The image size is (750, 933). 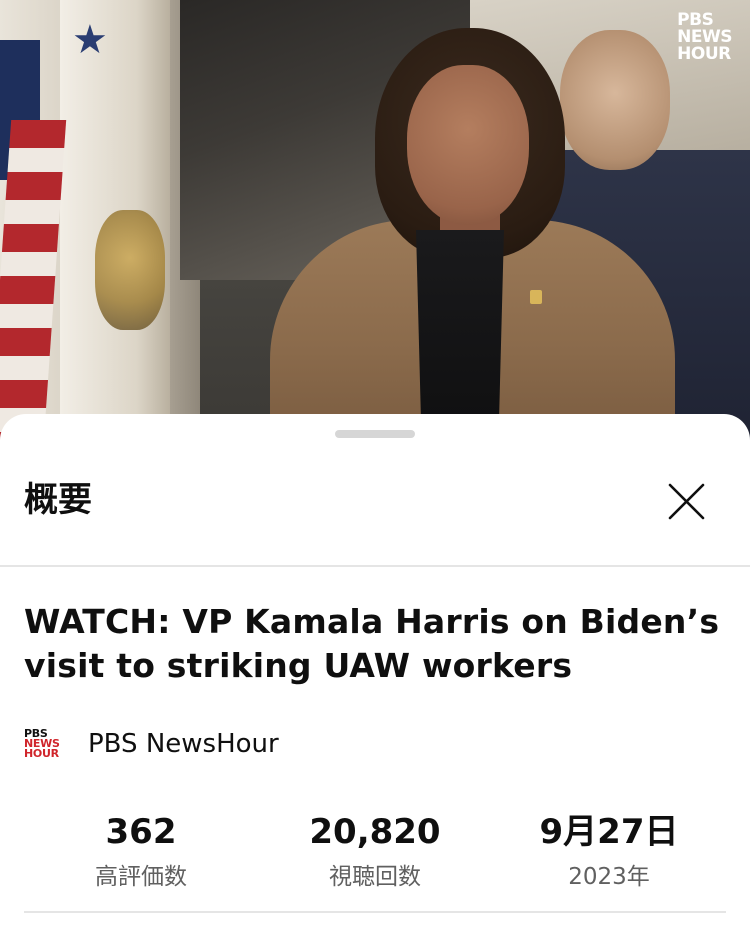 I want to click on upload-date: 9月27日, so click(x=609, y=832).